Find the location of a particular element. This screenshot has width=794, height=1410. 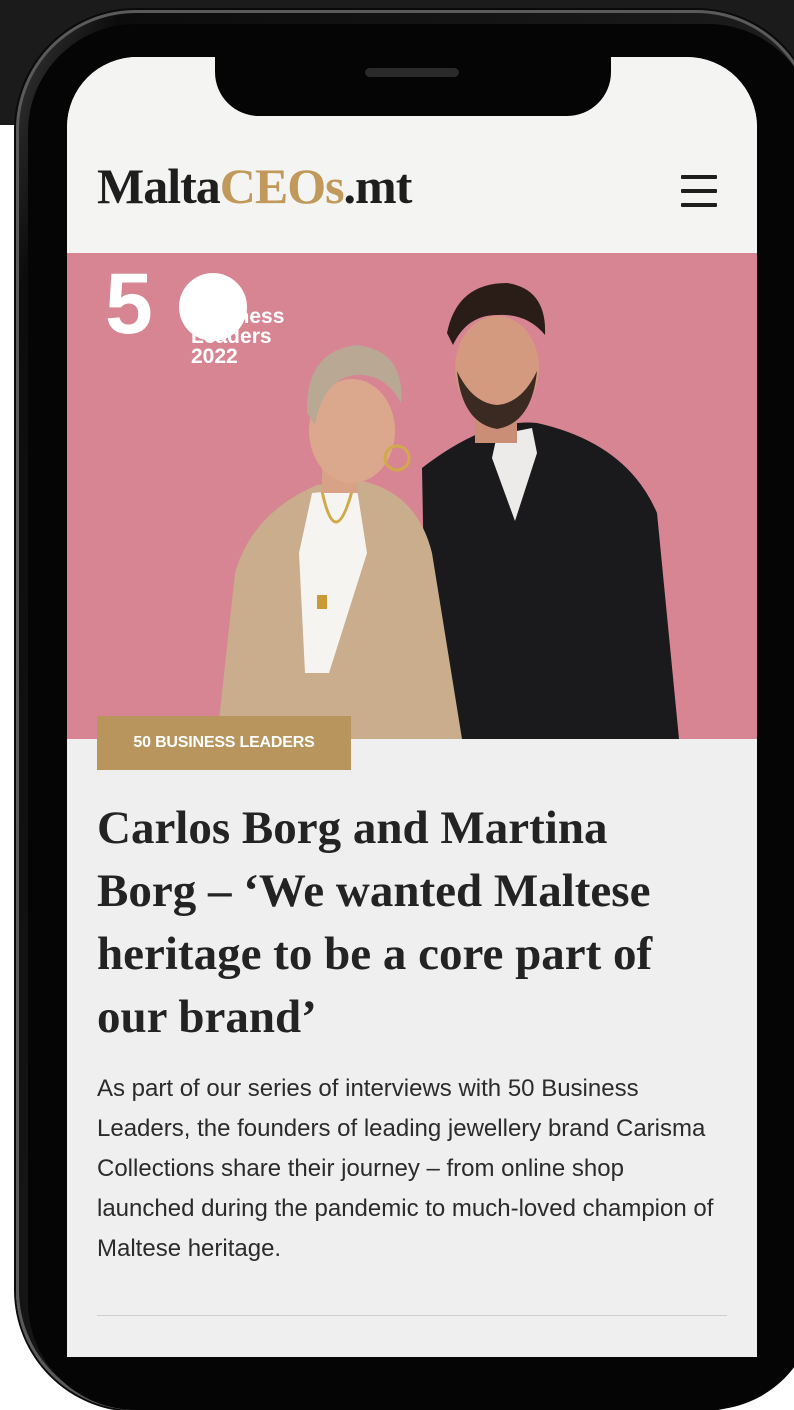

logo-text-malta: Malta is located at coordinates (159, 186).